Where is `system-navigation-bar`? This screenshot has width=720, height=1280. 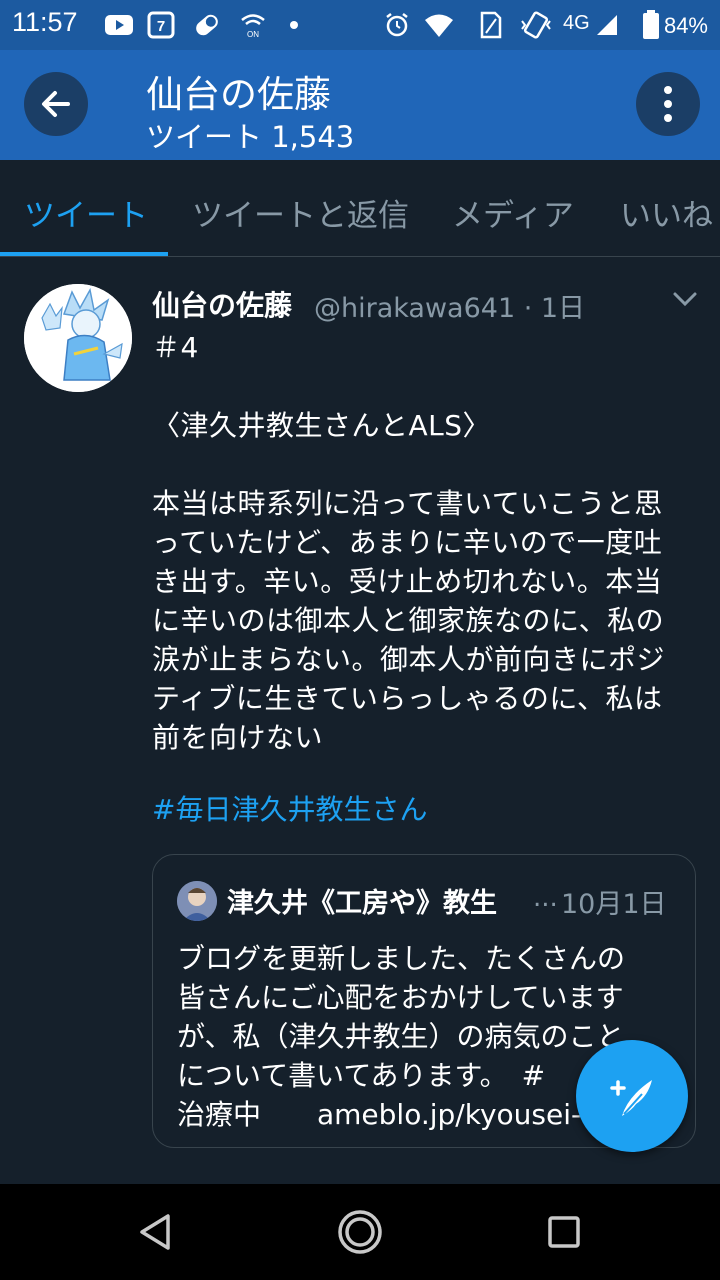 system-navigation-bar is located at coordinates (360, 1232).